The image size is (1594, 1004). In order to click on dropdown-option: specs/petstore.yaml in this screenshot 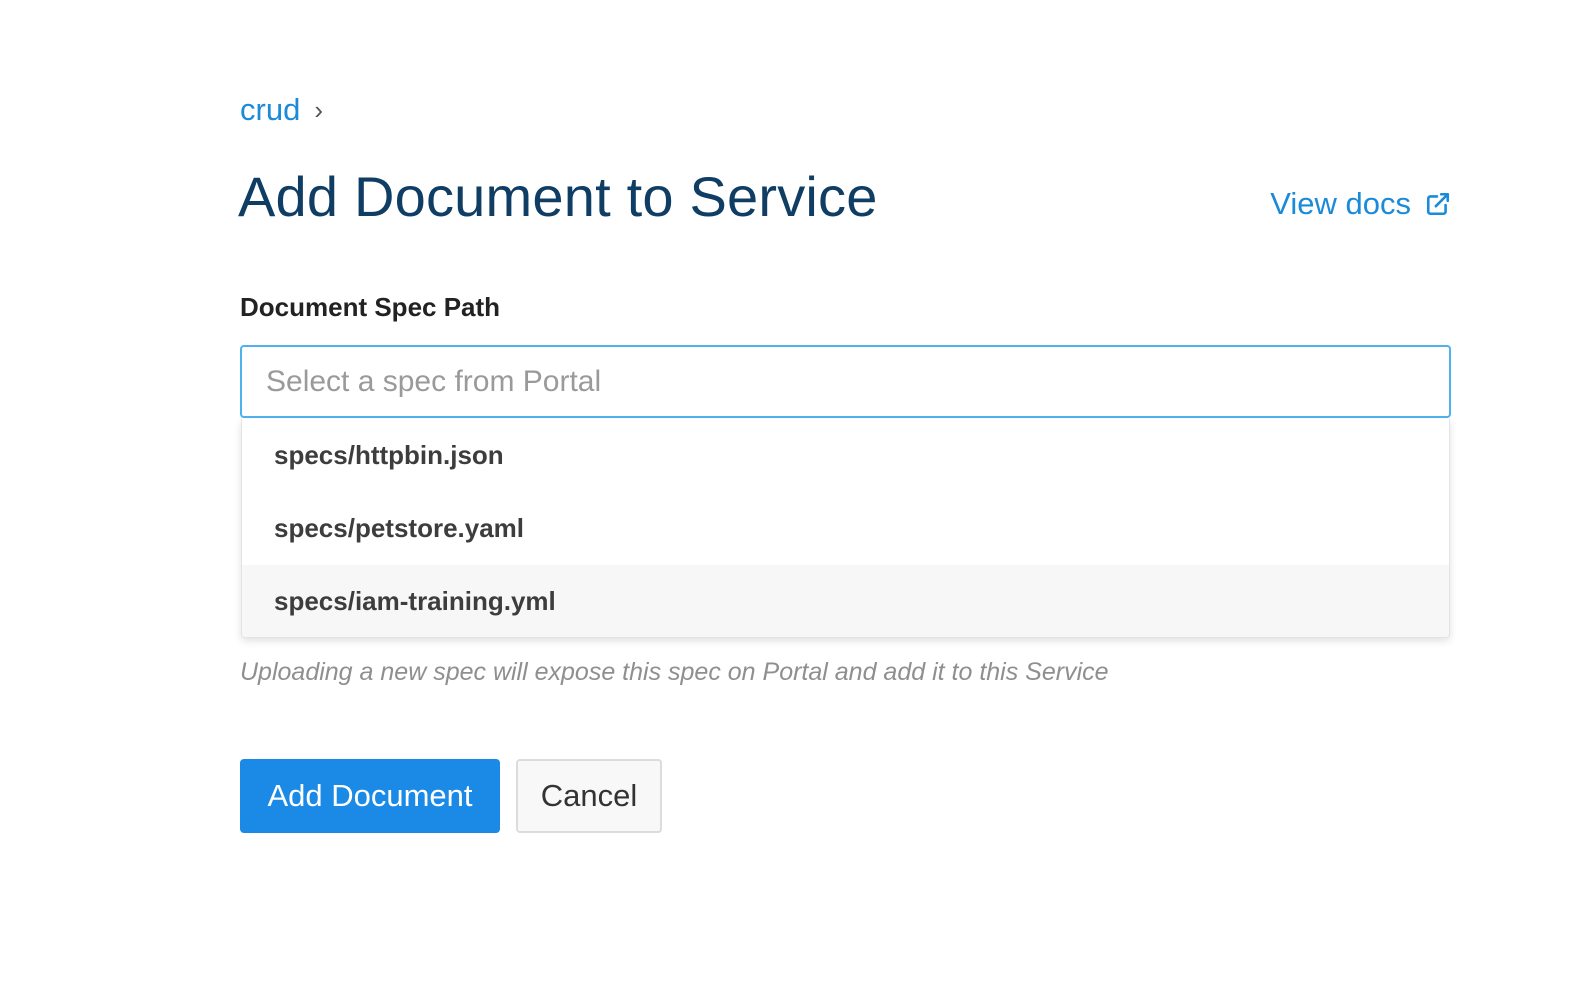, I will do `click(845, 528)`.